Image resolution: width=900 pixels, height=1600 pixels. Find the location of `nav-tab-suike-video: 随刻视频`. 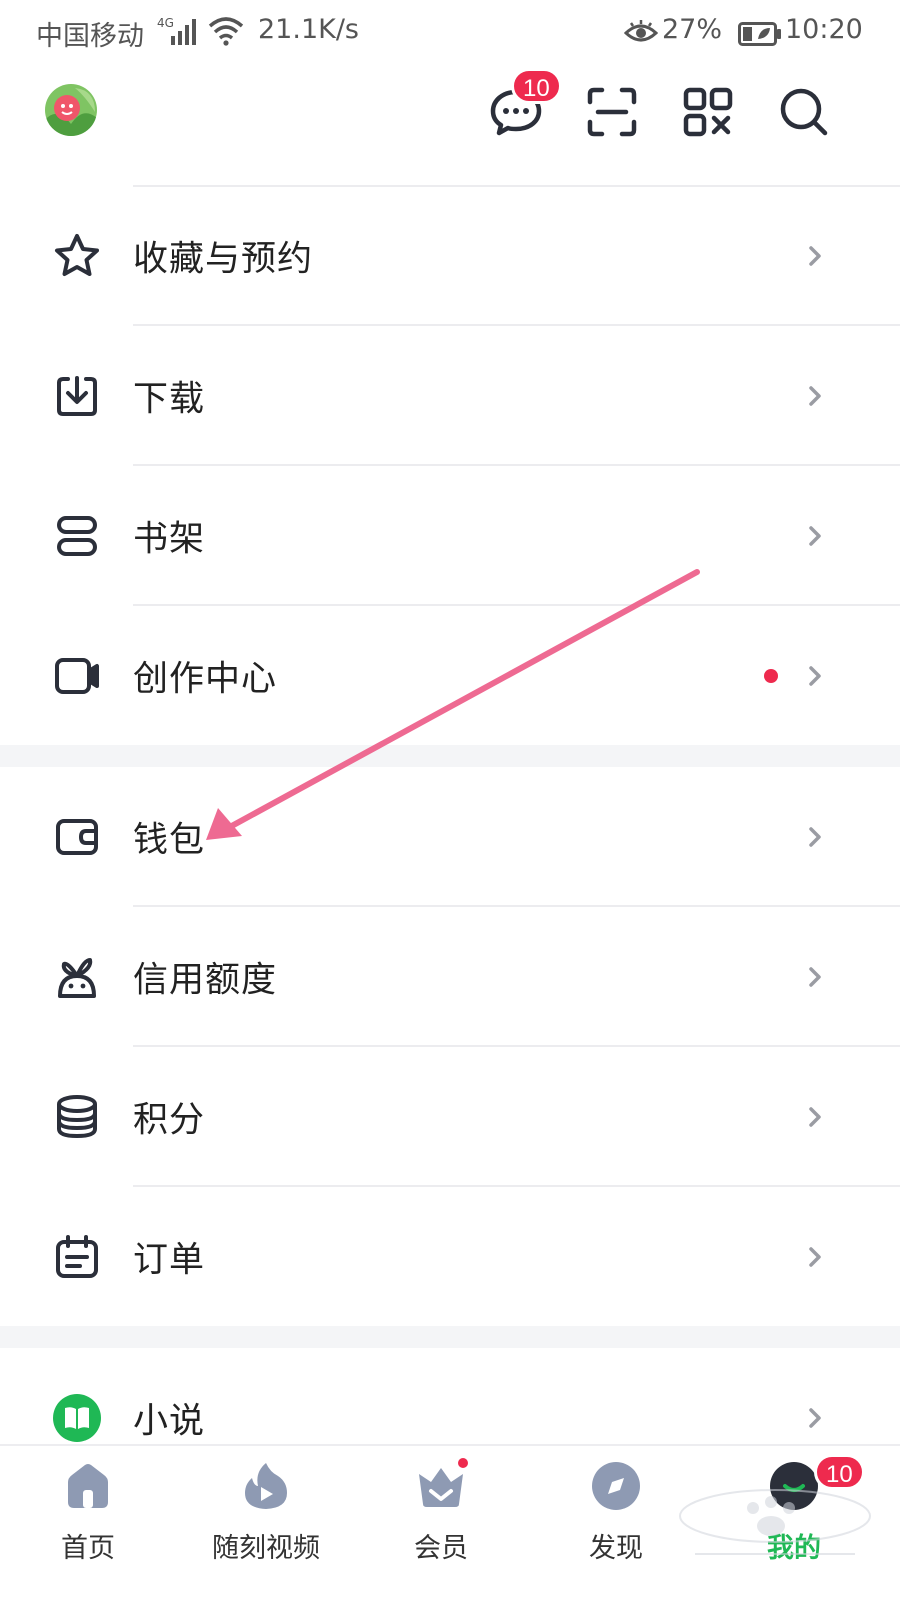

nav-tab-suike-video: 随刻视频 is located at coordinates (266, 1523).